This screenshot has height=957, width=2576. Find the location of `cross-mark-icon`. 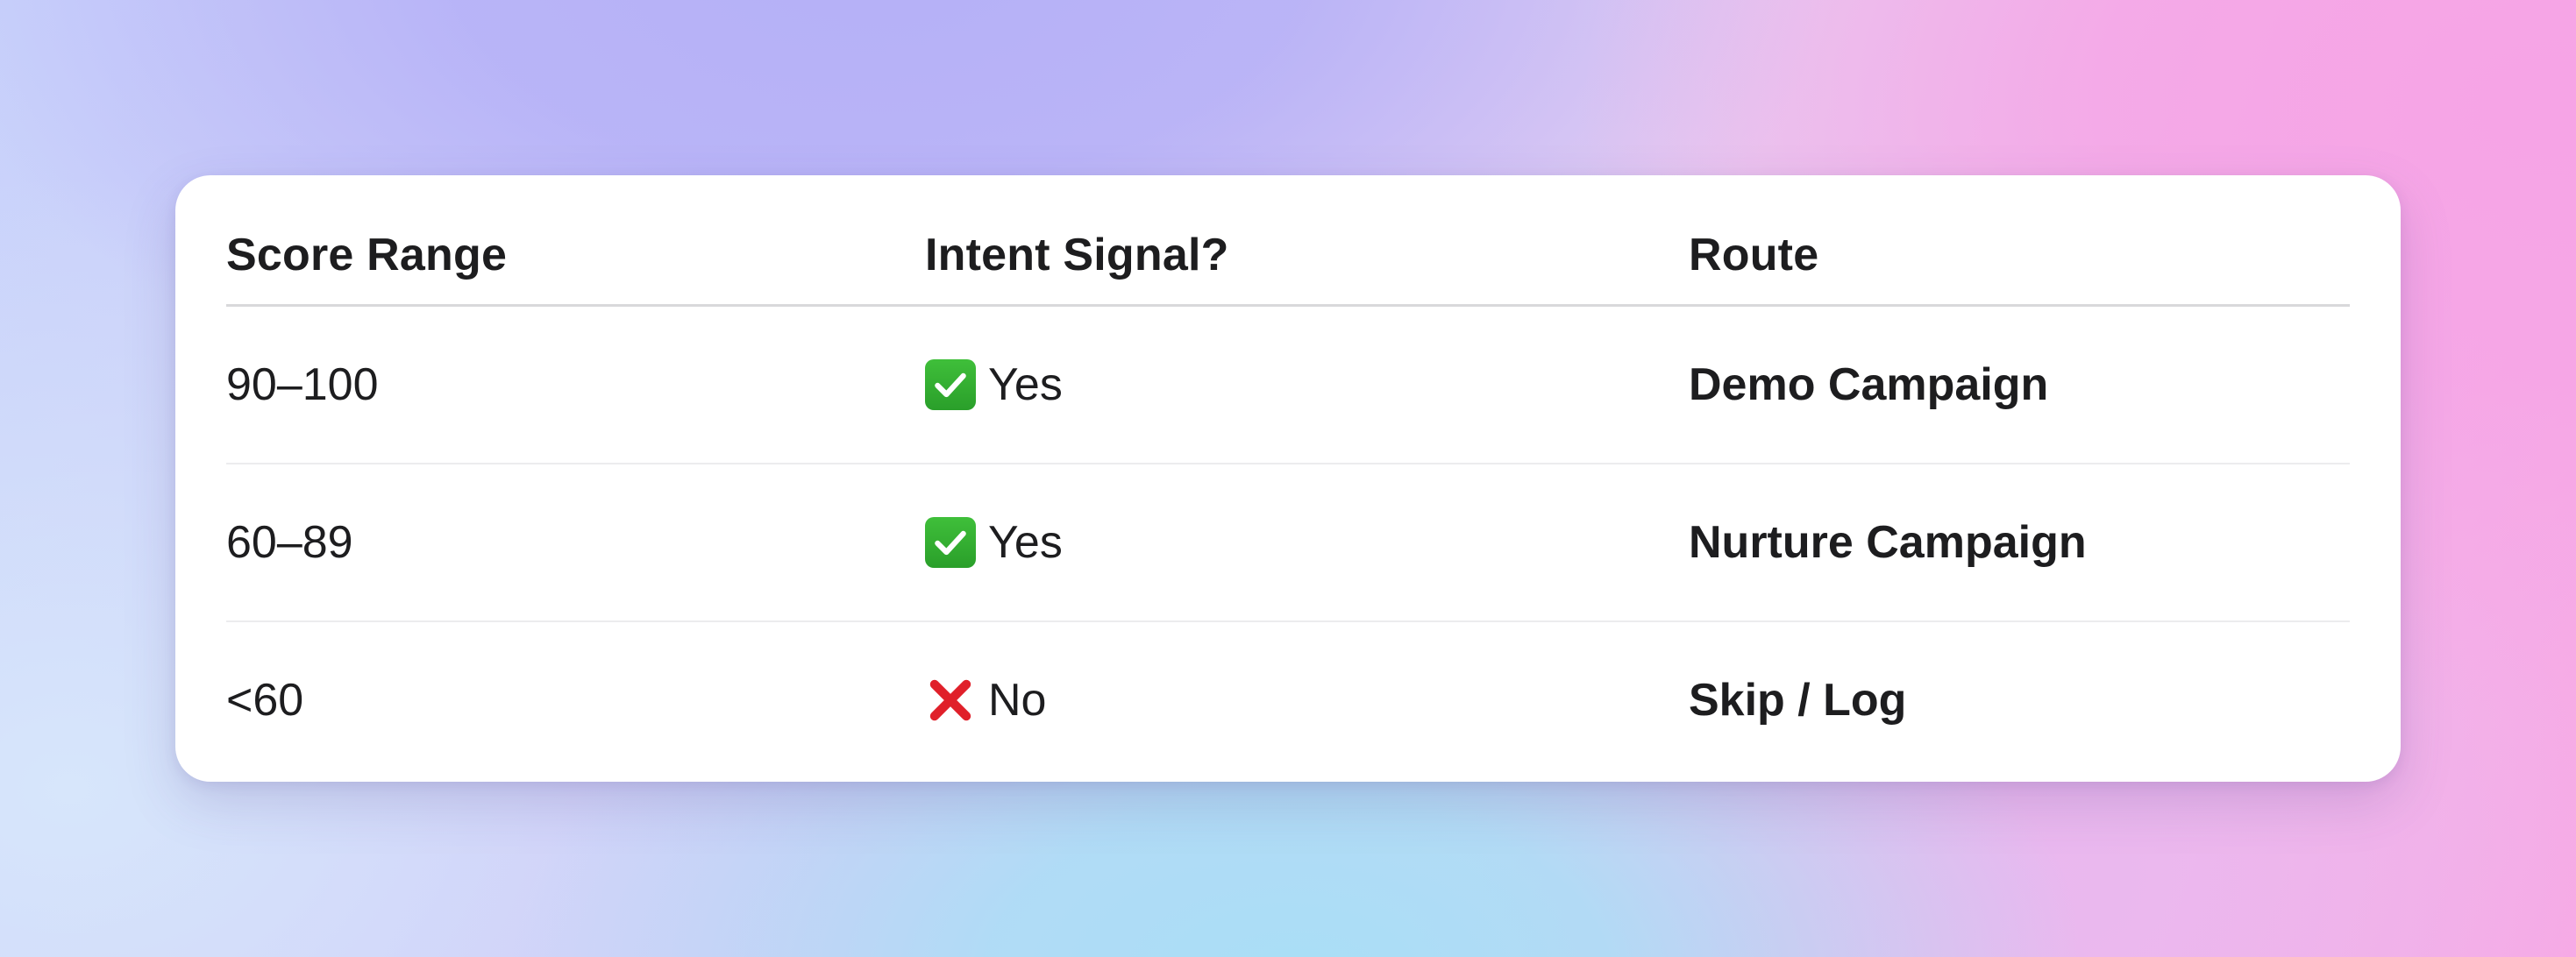

cross-mark-icon is located at coordinates (950, 700).